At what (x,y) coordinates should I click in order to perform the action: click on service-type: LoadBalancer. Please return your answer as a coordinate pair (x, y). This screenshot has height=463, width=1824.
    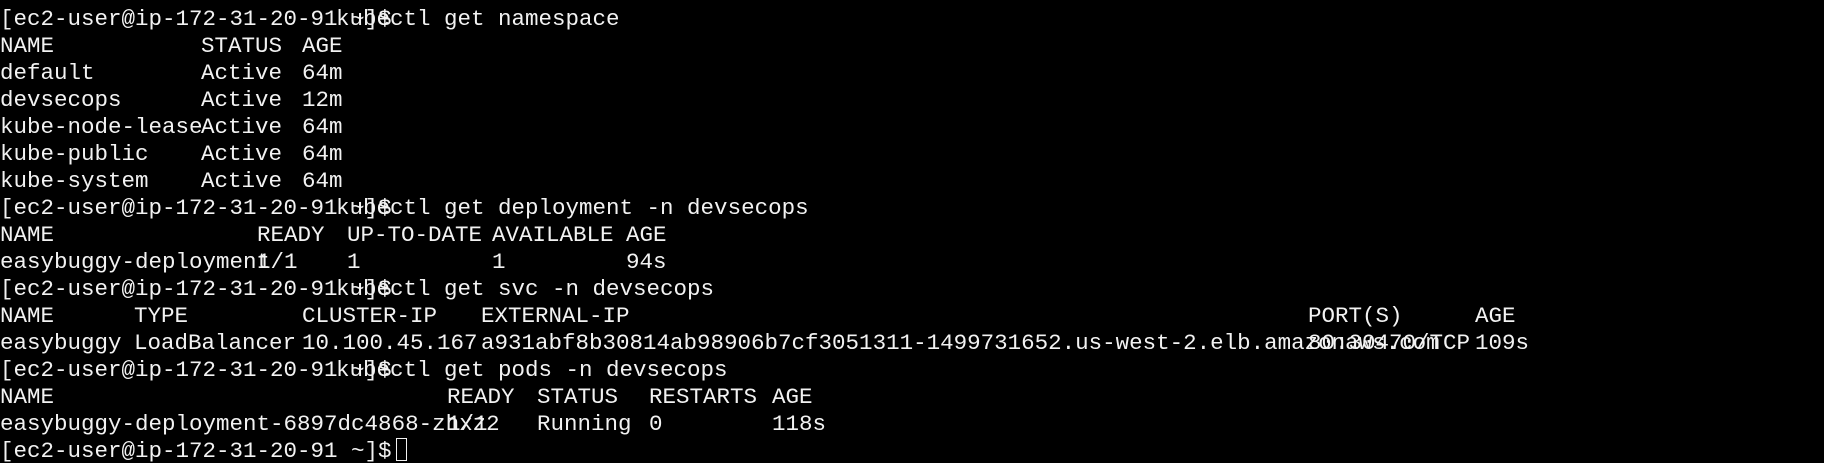
    Looking at the image, I should click on (215, 343).